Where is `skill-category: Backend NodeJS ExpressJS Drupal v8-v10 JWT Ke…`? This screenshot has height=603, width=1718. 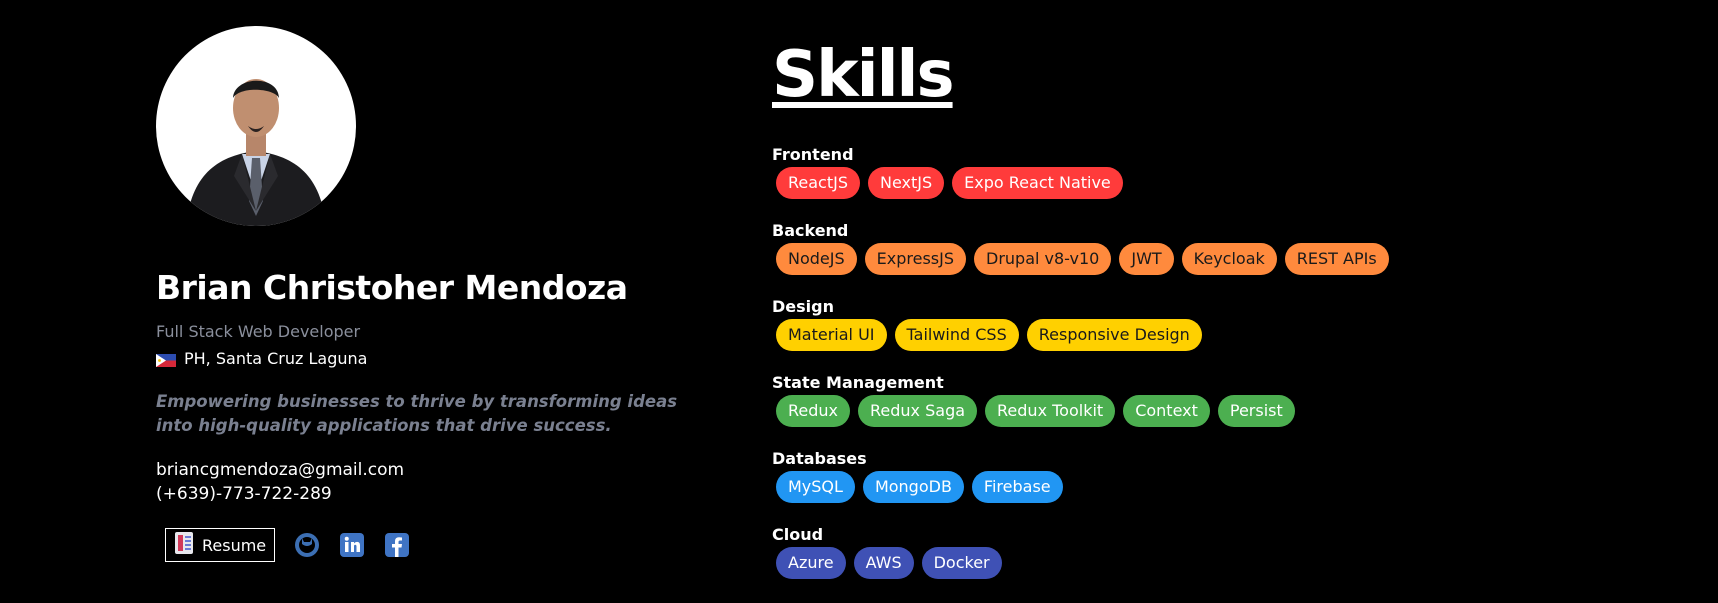 skill-category: Backend NodeJS ExpressJS Drupal v8-v10 JWT Ke… is located at coordinates (1080, 247).